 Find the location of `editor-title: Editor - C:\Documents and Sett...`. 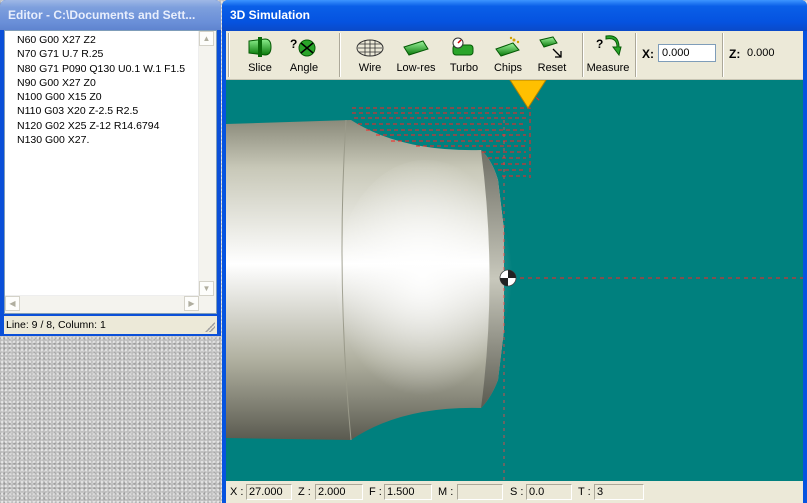

editor-title: Editor - C:\Documents and Sett... is located at coordinates (110, 15).